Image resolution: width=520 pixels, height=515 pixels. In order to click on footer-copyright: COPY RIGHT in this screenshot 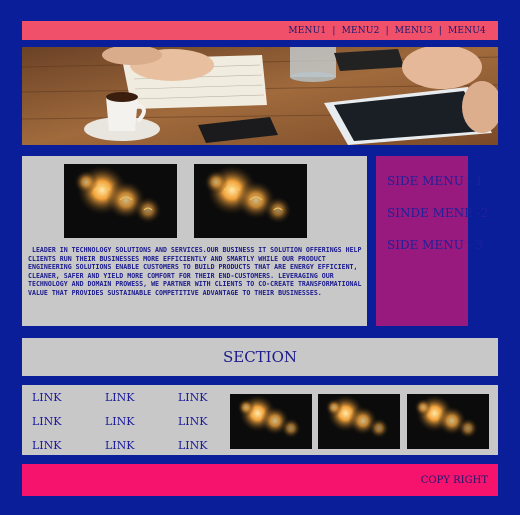, I will do `click(454, 480)`.